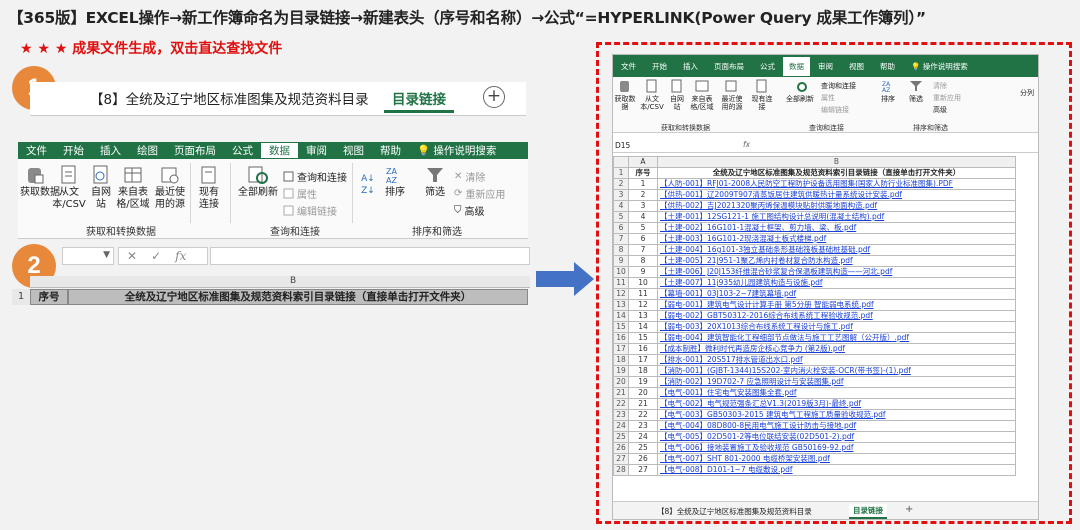 This screenshot has height=530, width=1080. Describe the element at coordinates (21, 297) in the screenshot. I see `row-header-1: 1` at that location.